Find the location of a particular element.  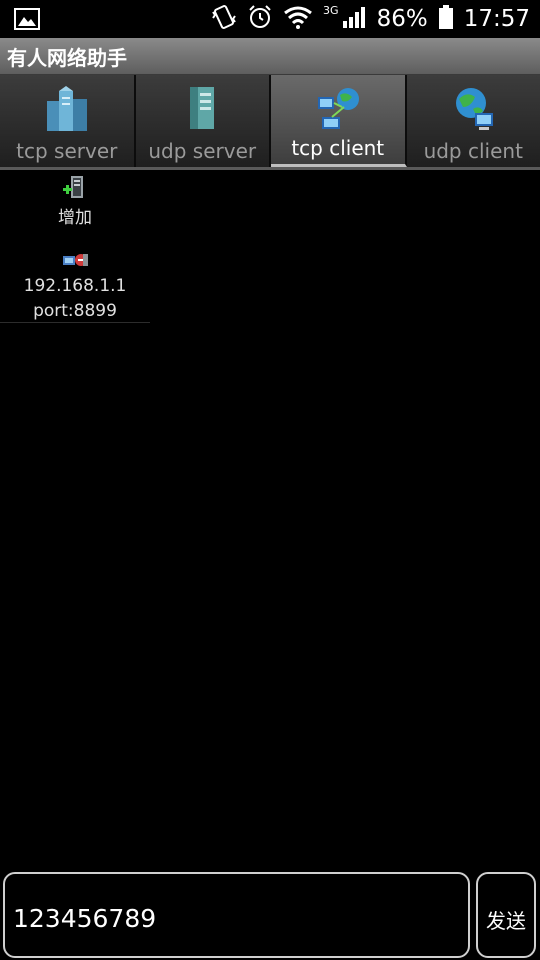

tab-tcp-server: tcp server is located at coordinates (68, 121).